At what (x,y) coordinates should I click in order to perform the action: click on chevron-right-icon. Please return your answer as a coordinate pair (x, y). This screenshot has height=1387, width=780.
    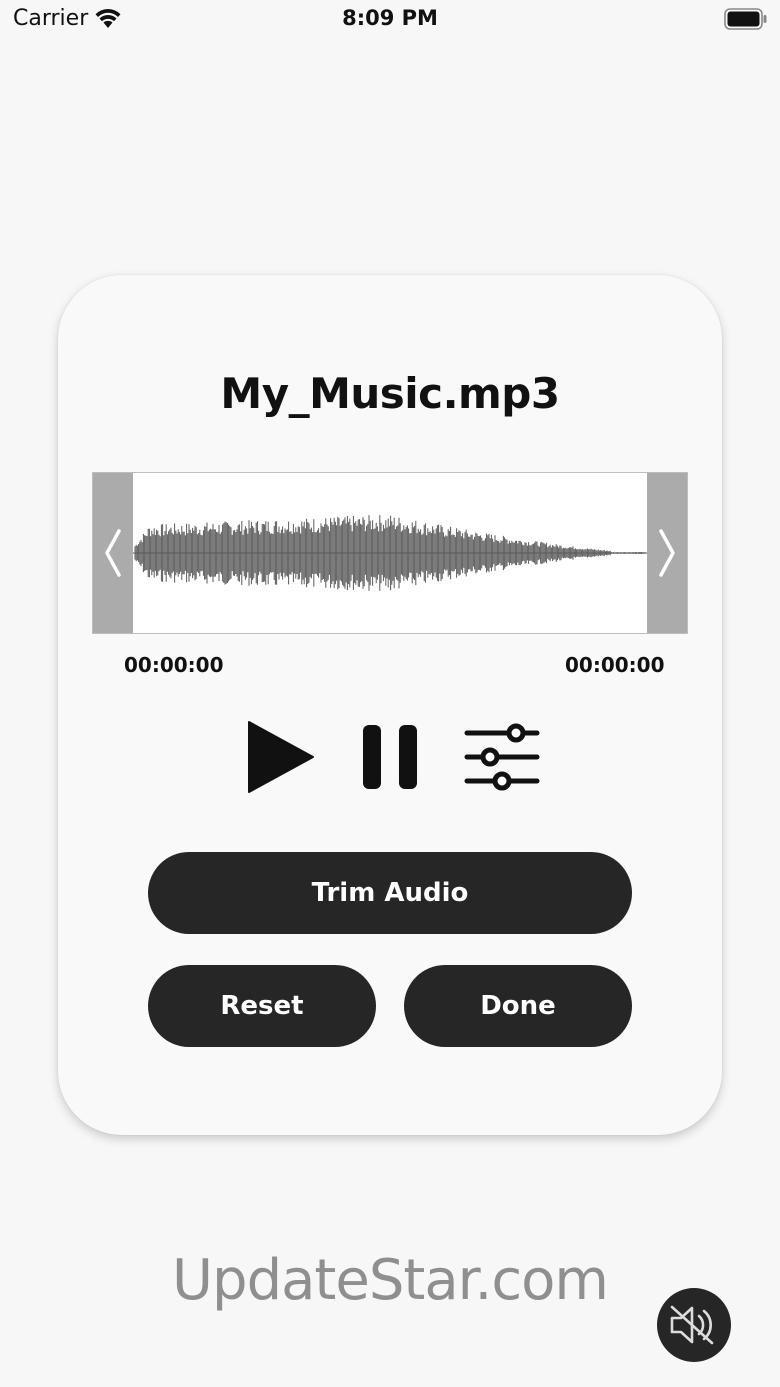
    Looking at the image, I should click on (667, 553).